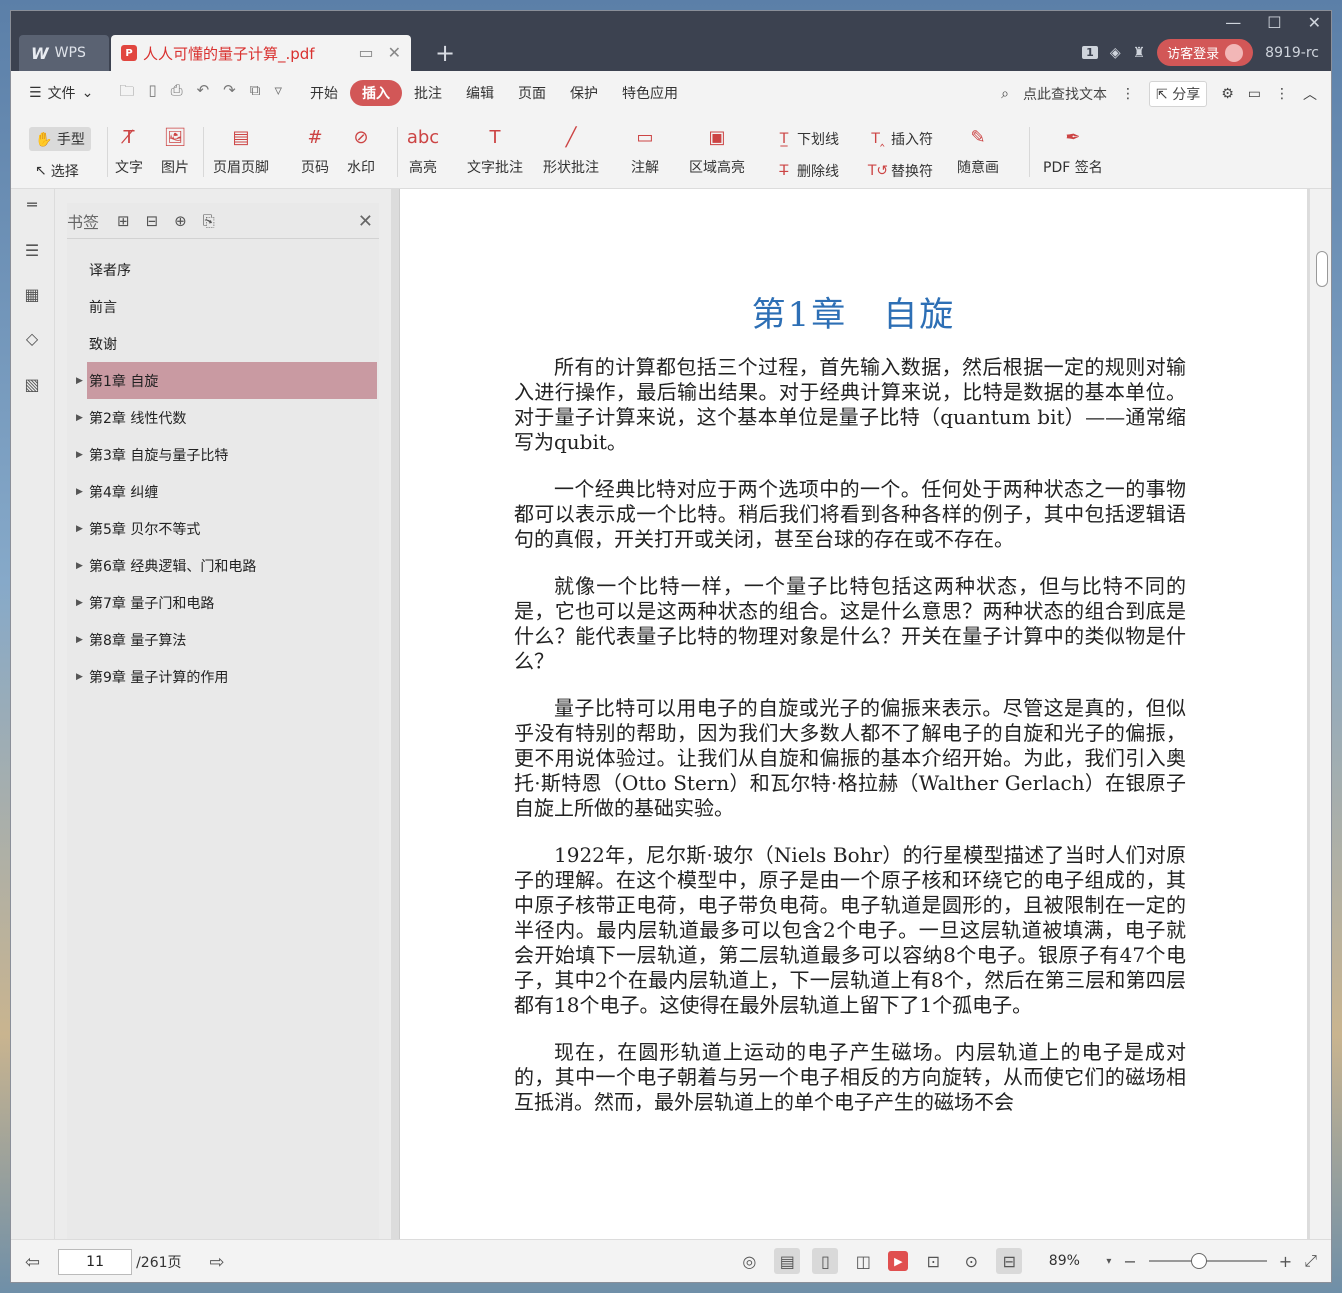 The image size is (1342, 1293). Describe the element at coordinates (807, 171) in the screenshot. I see `strikethrough-button: T̶ 删除线` at that location.